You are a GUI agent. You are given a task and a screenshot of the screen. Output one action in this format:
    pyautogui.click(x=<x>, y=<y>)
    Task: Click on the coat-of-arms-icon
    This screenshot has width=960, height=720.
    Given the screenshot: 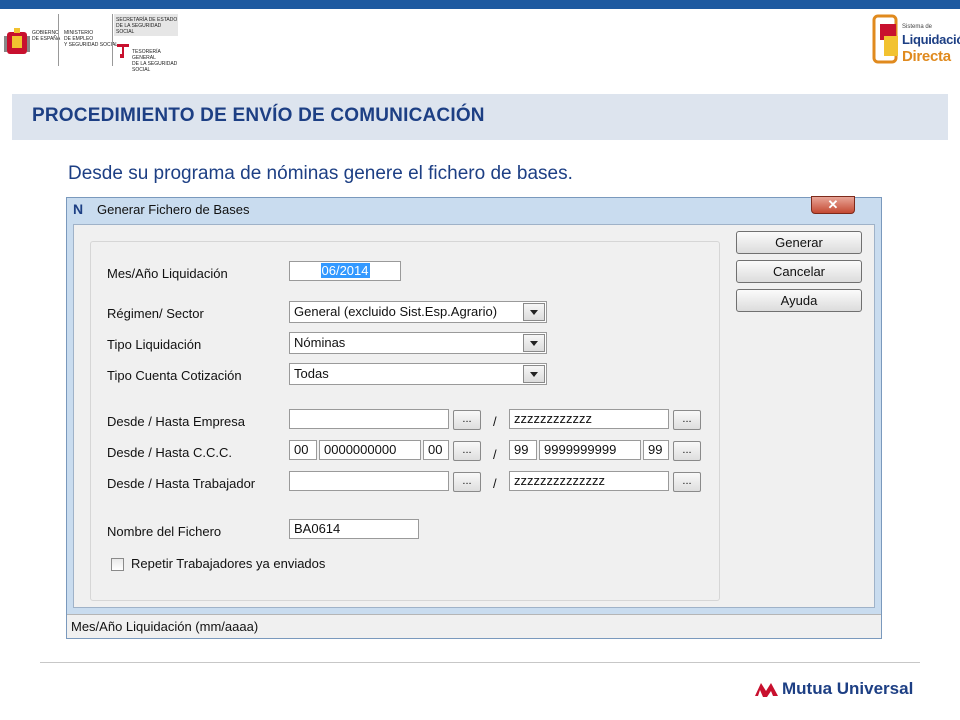 What is the action you would take?
    pyautogui.click(x=17, y=41)
    